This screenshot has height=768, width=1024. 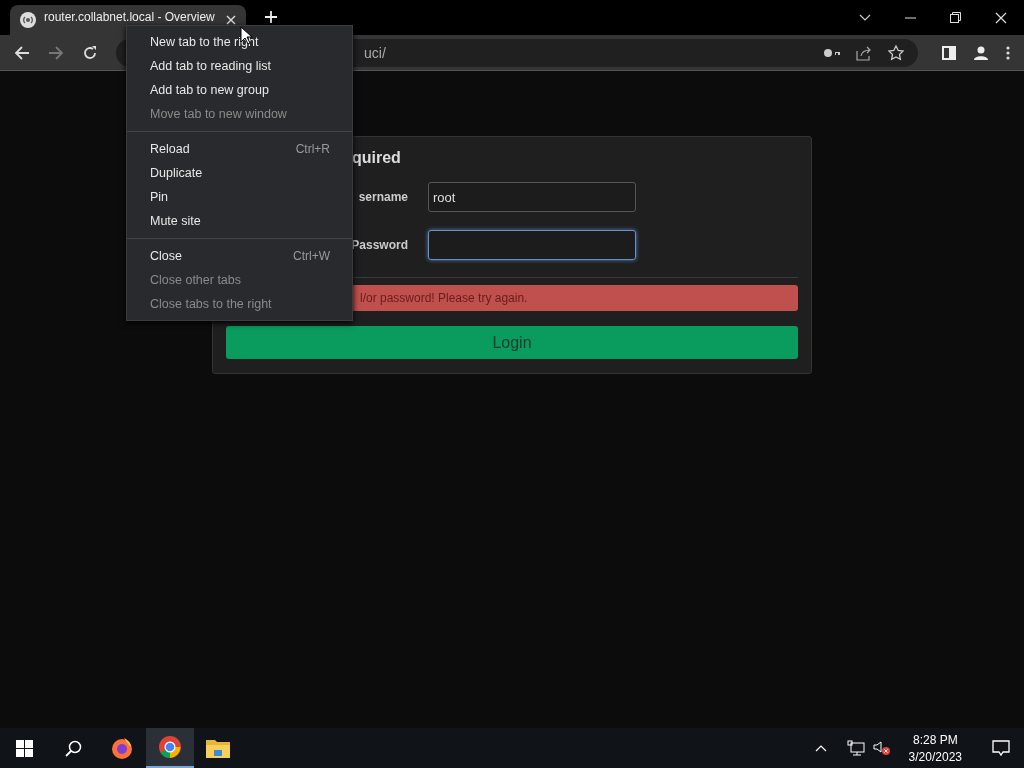 What do you see at coordinates (382, 197) in the screenshot?
I see `field-label: sername` at bounding box center [382, 197].